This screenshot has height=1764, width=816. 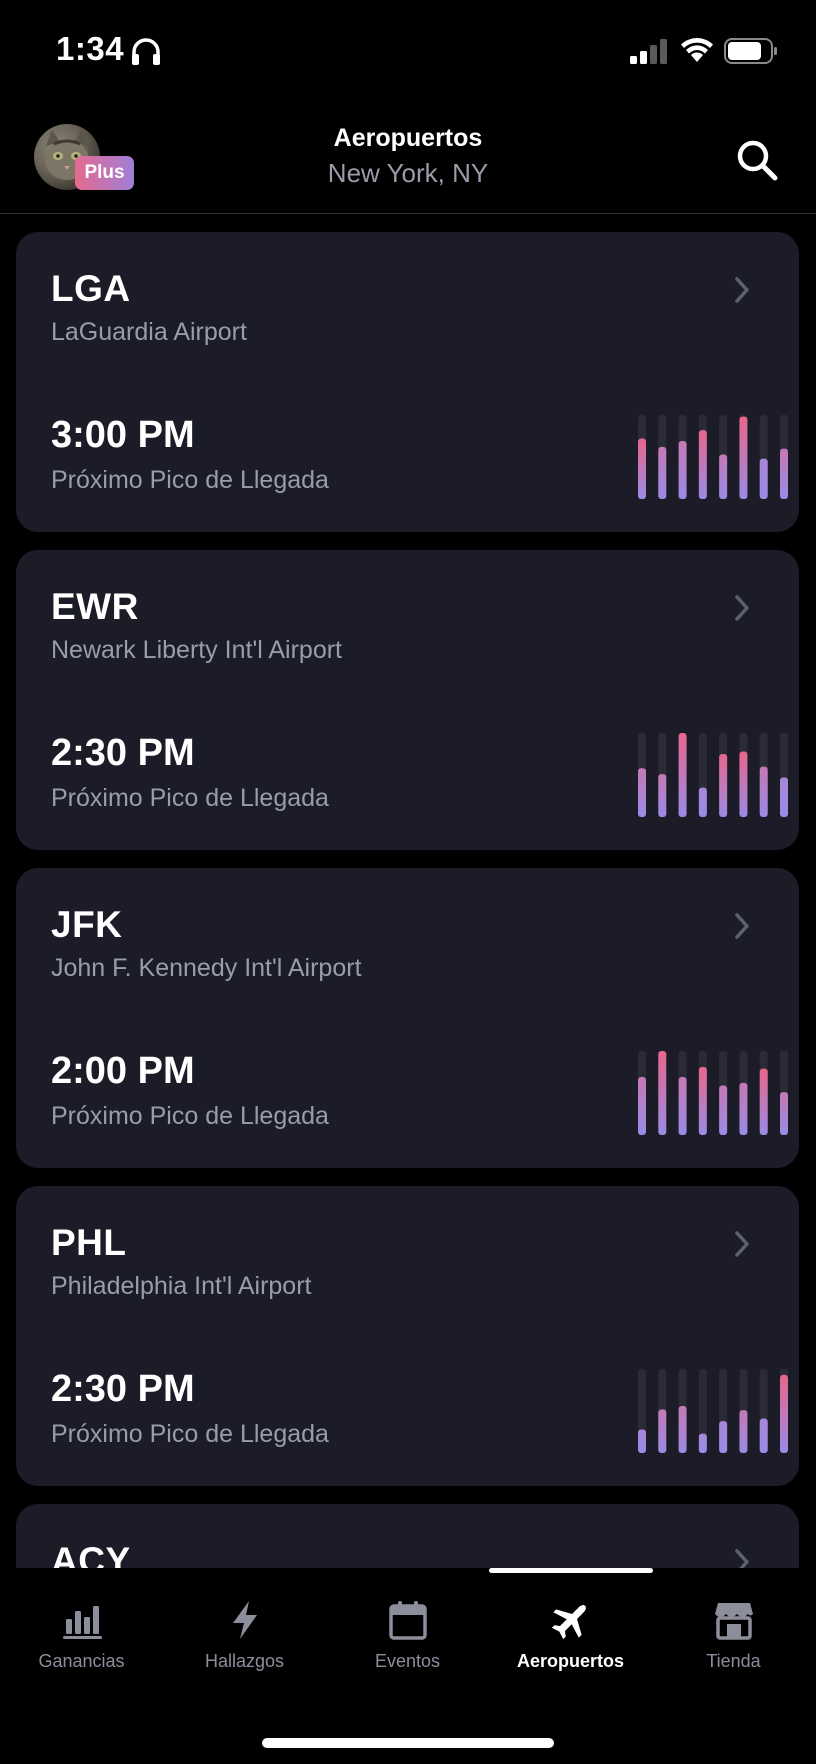 What do you see at coordinates (95, 606) in the screenshot?
I see `airport-code: EWR` at bounding box center [95, 606].